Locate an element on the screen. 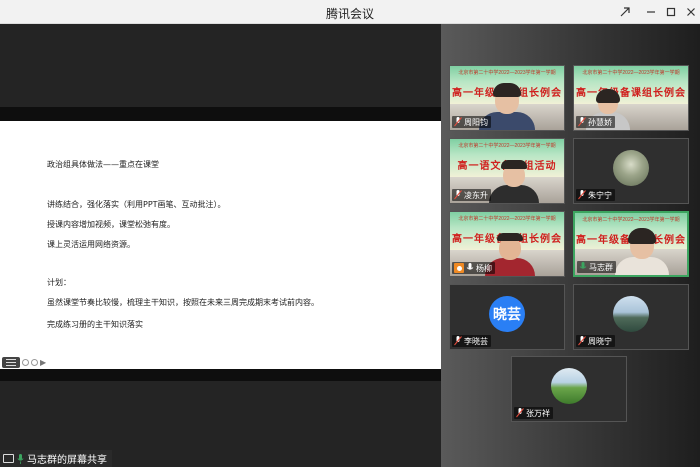 This screenshot has width=700, height=467. pin-icon is located at coordinates (625, 12).